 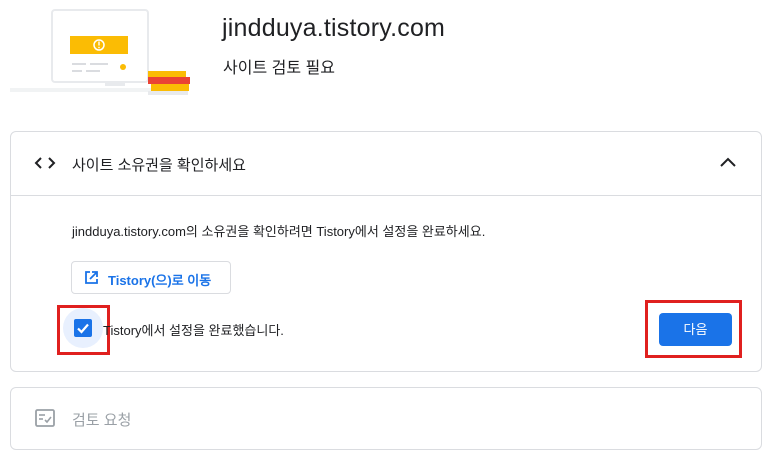 I want to click on site-title: jindduya.tistory.com, so click(x=334, y=28).